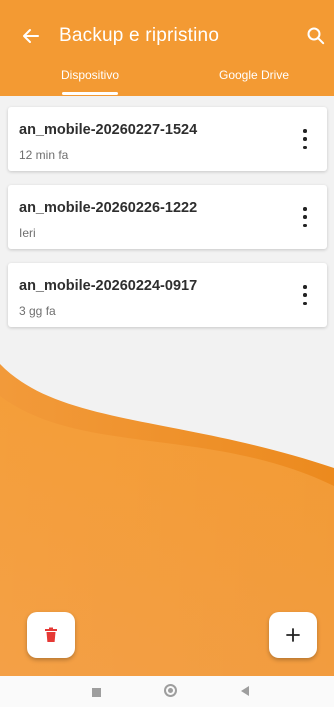  Describe the element at coordinates (44, 155) in the screenshot. I see `backup-age: 12 min fa` at that location.